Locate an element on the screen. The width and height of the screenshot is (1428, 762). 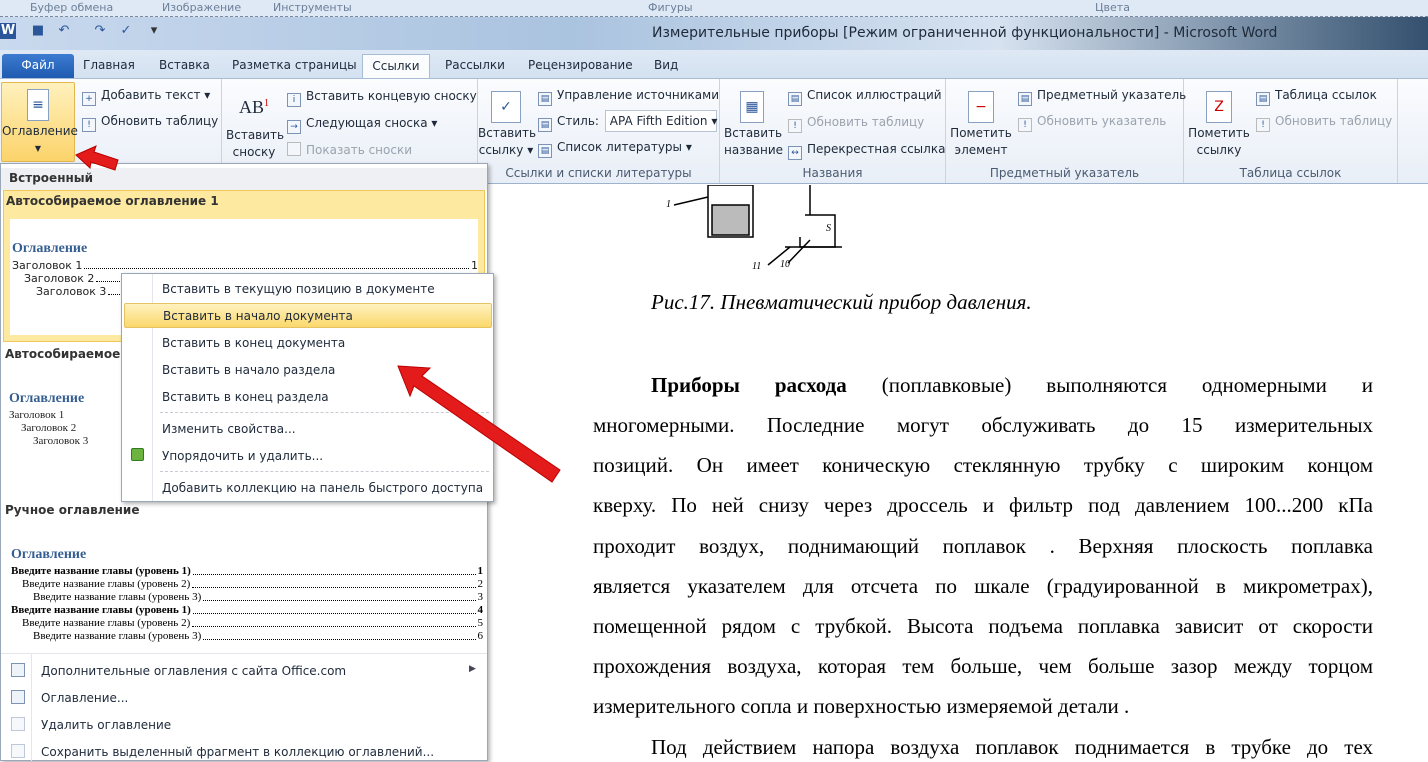
tab-page-layout: Разметка страницы is located at coordinates (294, 66).